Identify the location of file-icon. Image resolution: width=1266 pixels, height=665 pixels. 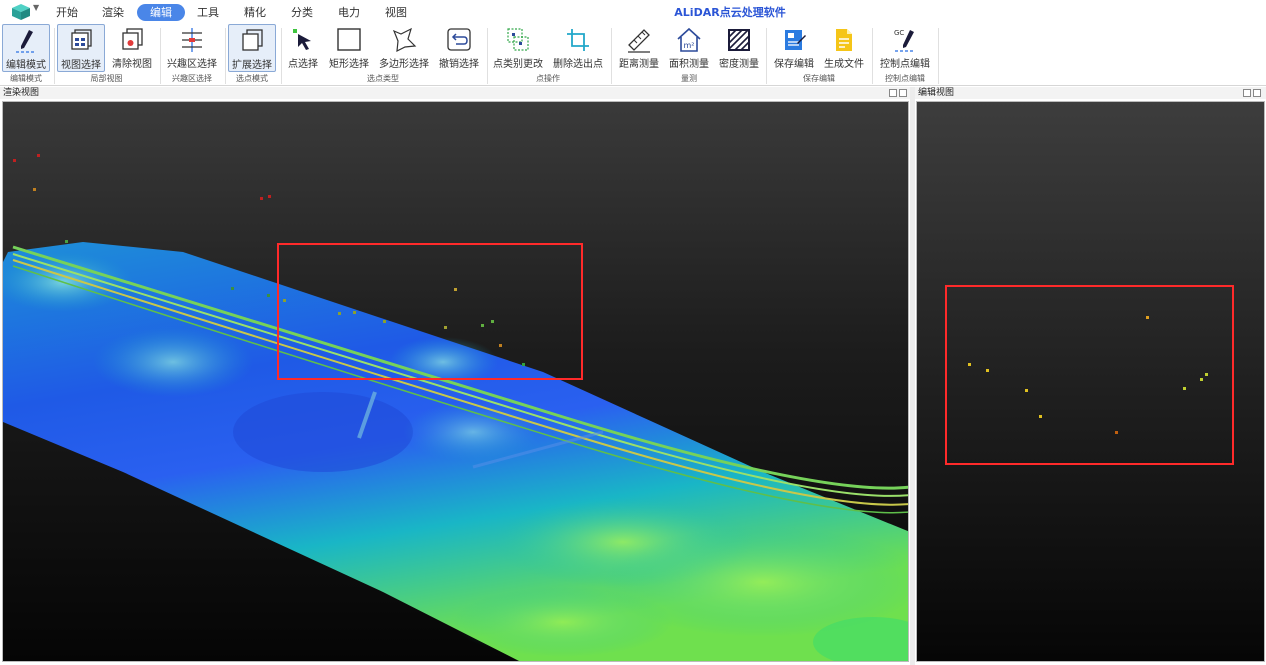
(844, 40).